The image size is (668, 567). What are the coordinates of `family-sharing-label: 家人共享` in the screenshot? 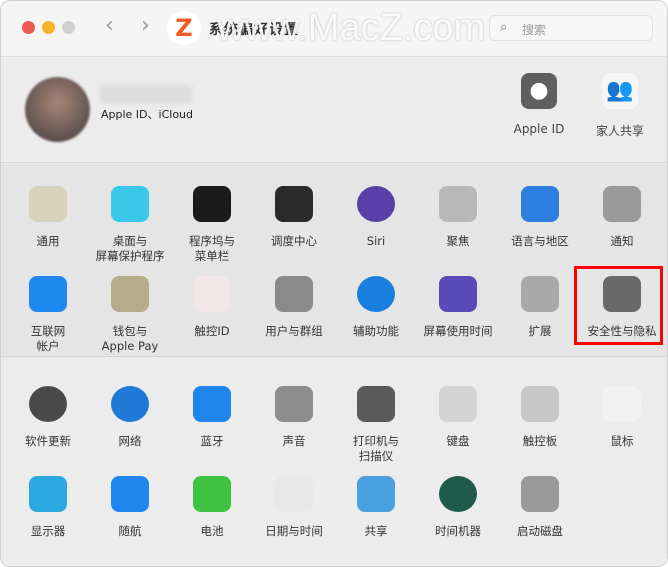 It's located at (619, 131).